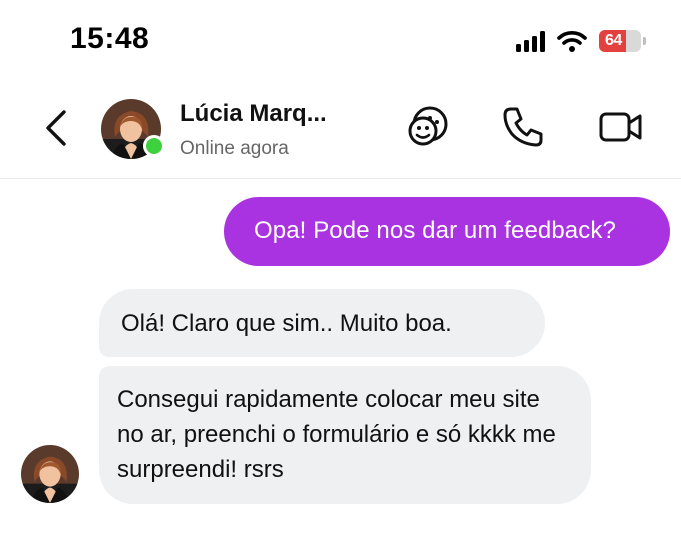 Image resolution: width=681 pixels, height=538 pixels. I want to click on contact-status: Online agora, so click(234, 148).